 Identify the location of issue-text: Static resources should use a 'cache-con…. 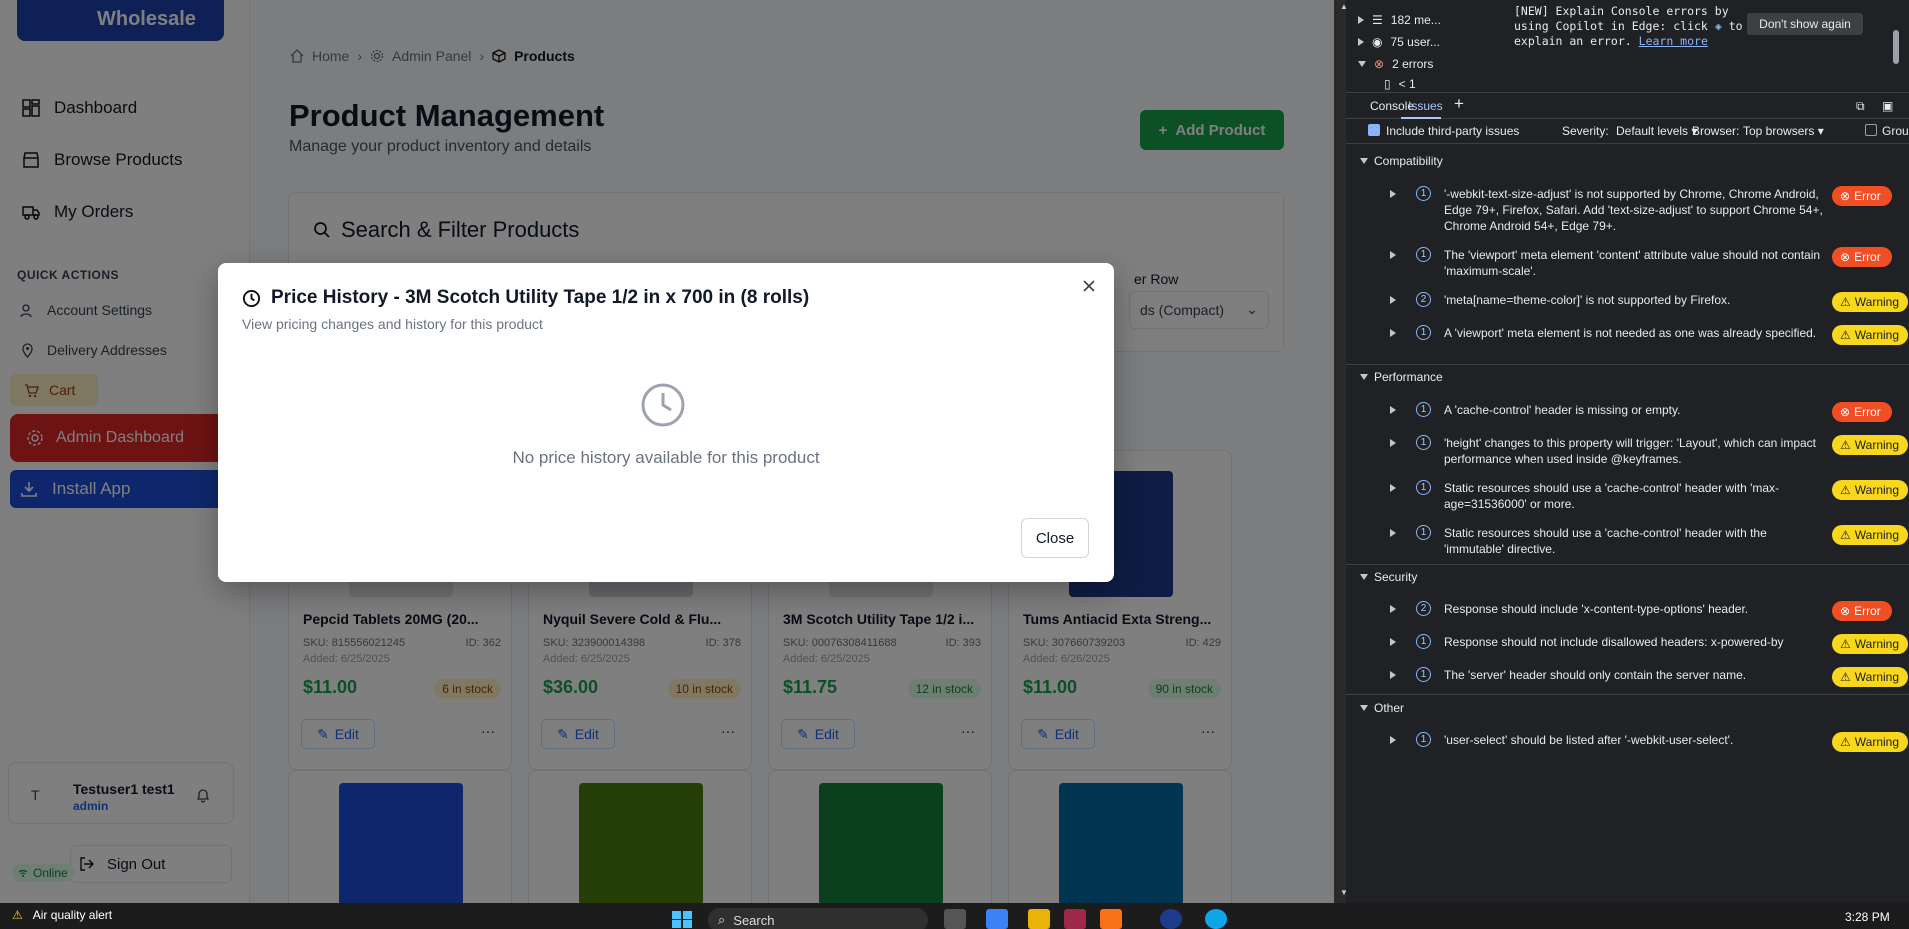
(1605, 541).